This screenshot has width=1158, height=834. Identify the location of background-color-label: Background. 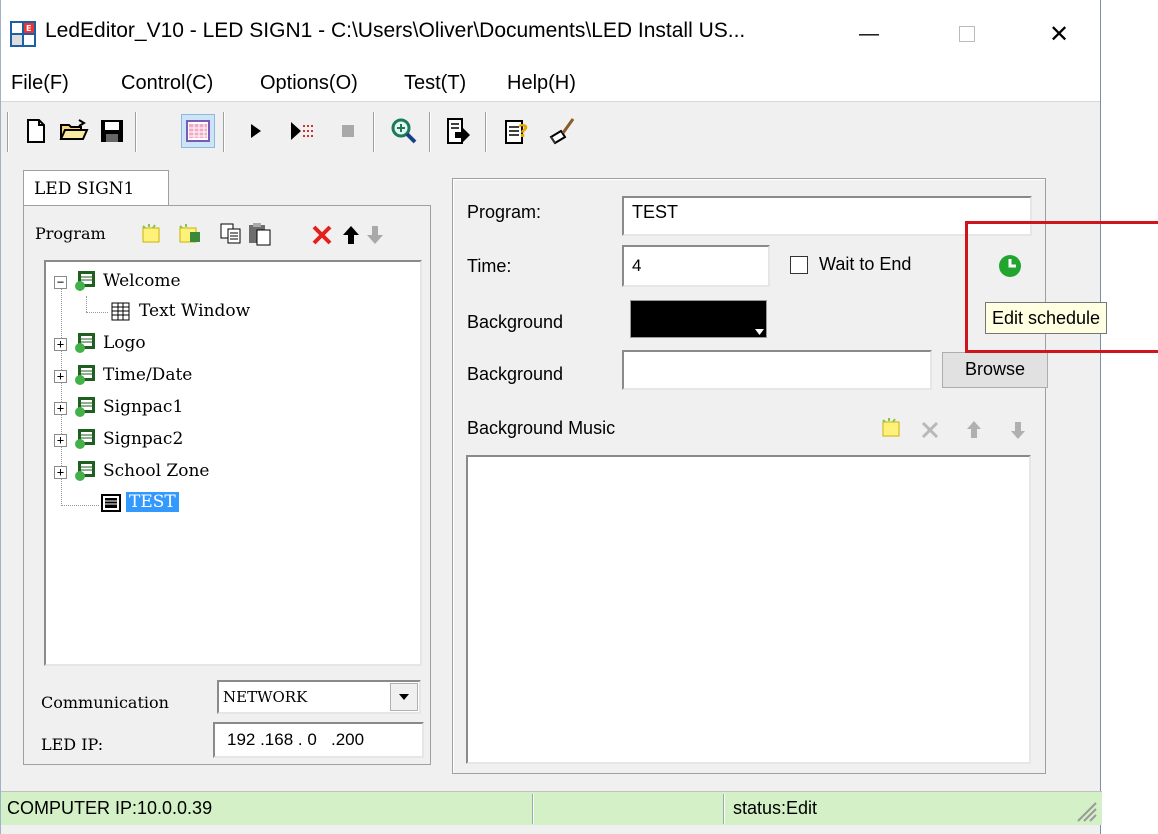
(515, 322).